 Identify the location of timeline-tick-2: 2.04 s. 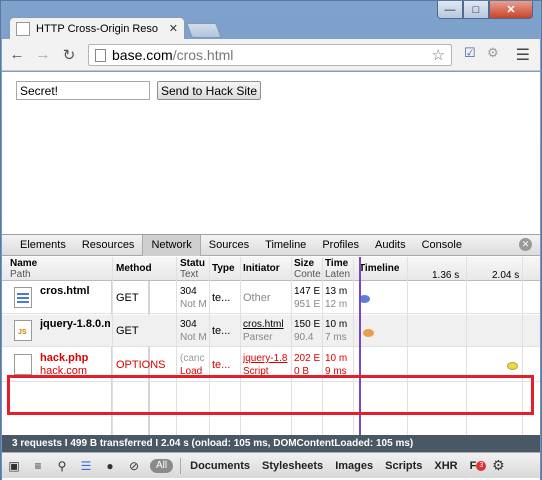
(506, 275).